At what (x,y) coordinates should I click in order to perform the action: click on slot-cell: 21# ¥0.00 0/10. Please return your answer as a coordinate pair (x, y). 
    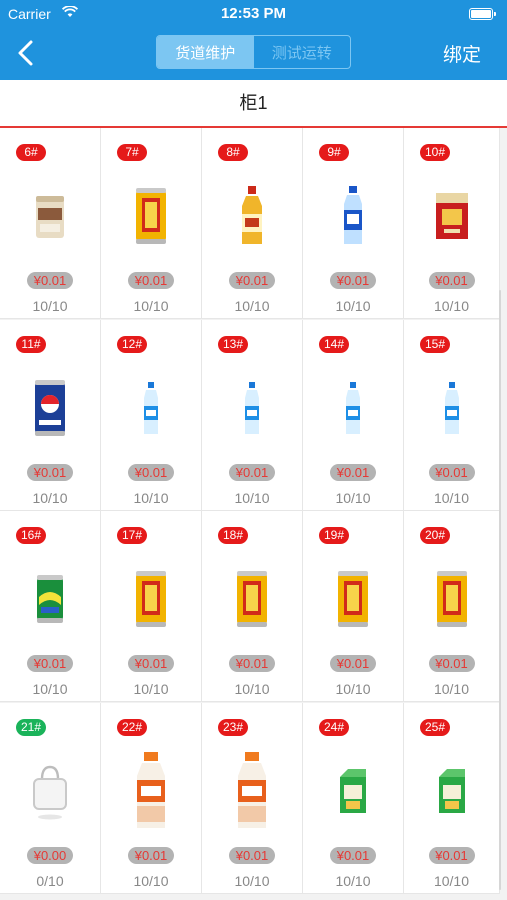
    Looking at the image, I should click on (50, 798).